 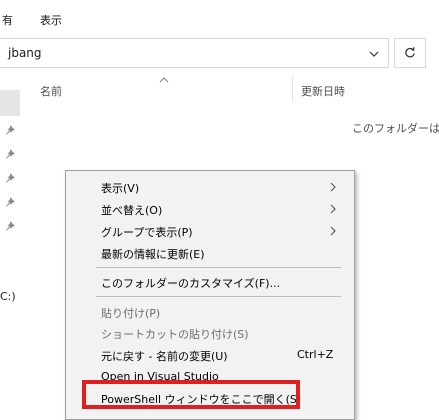 I want to click on menu-item-label: 並べ替え(O), so click(x=132, y=210).